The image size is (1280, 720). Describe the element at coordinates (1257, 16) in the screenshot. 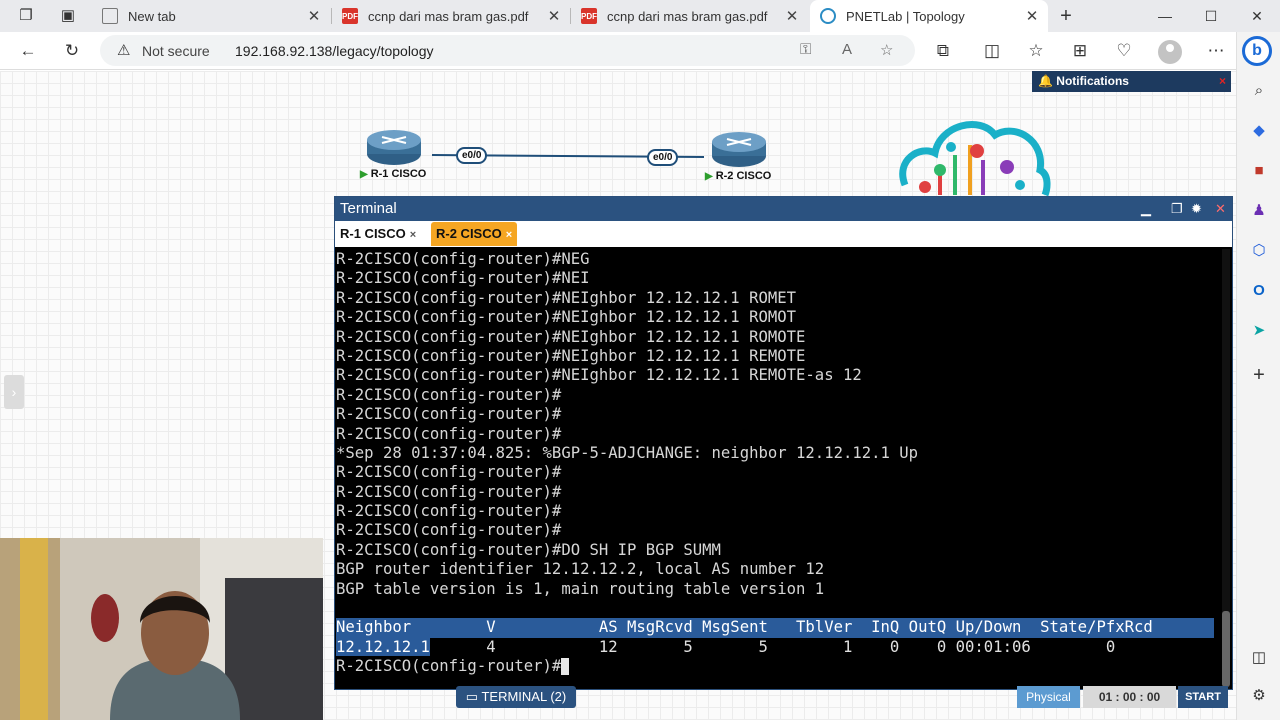

I see `close-window-icon: ✕` at that location.